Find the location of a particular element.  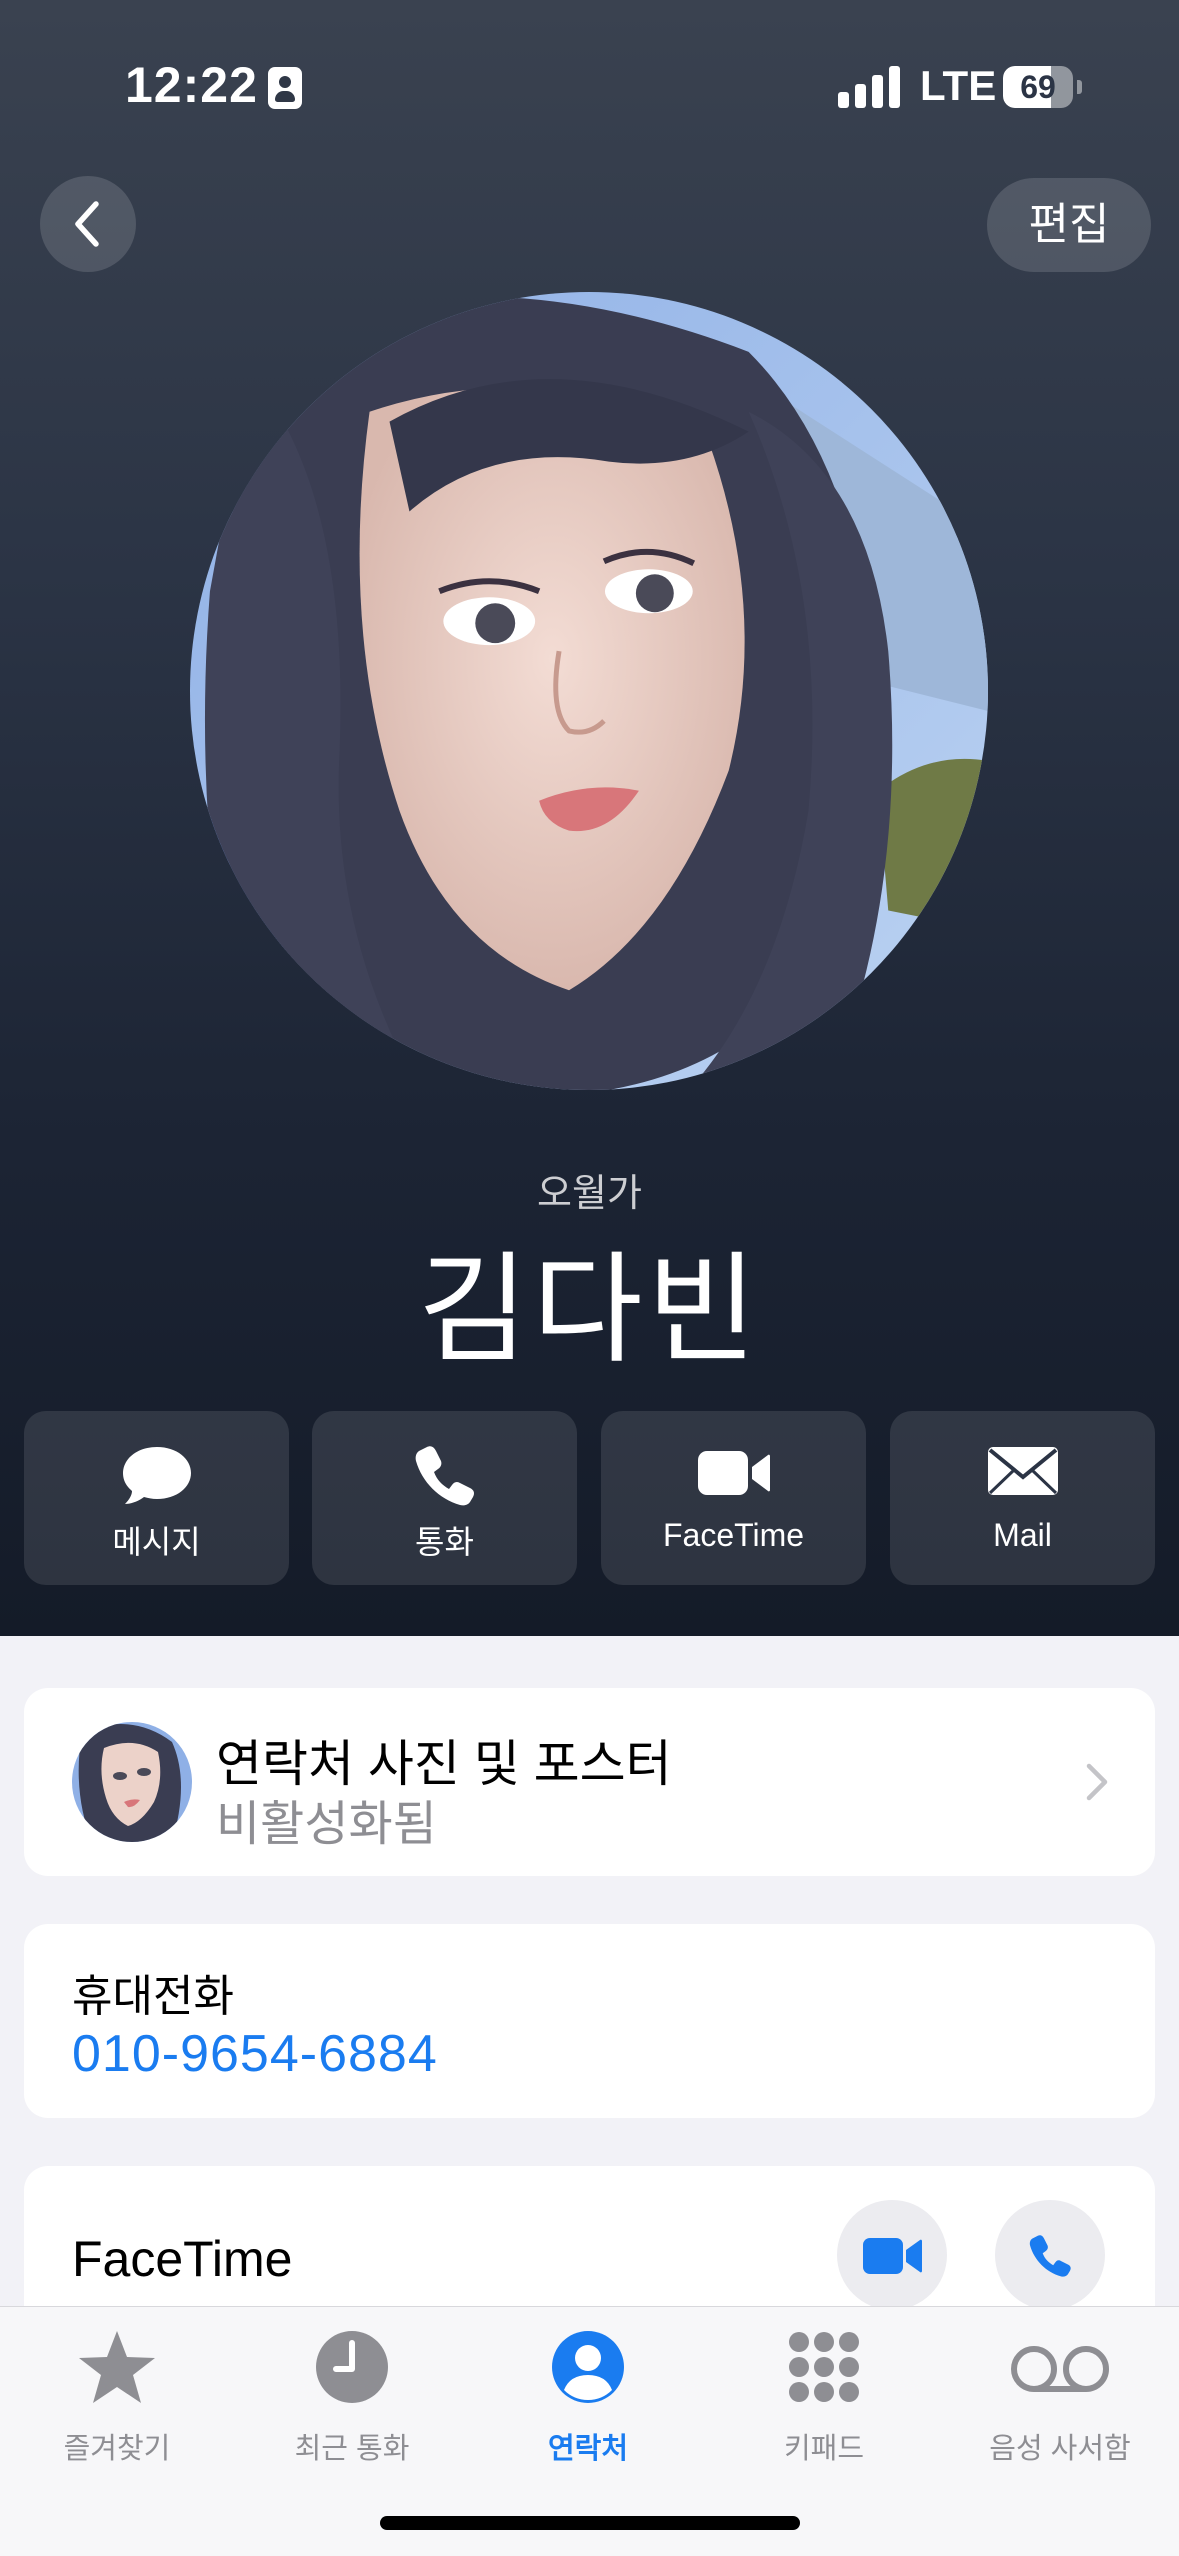

message-button-label: 메시지 is located at coordinates (156, 1542).